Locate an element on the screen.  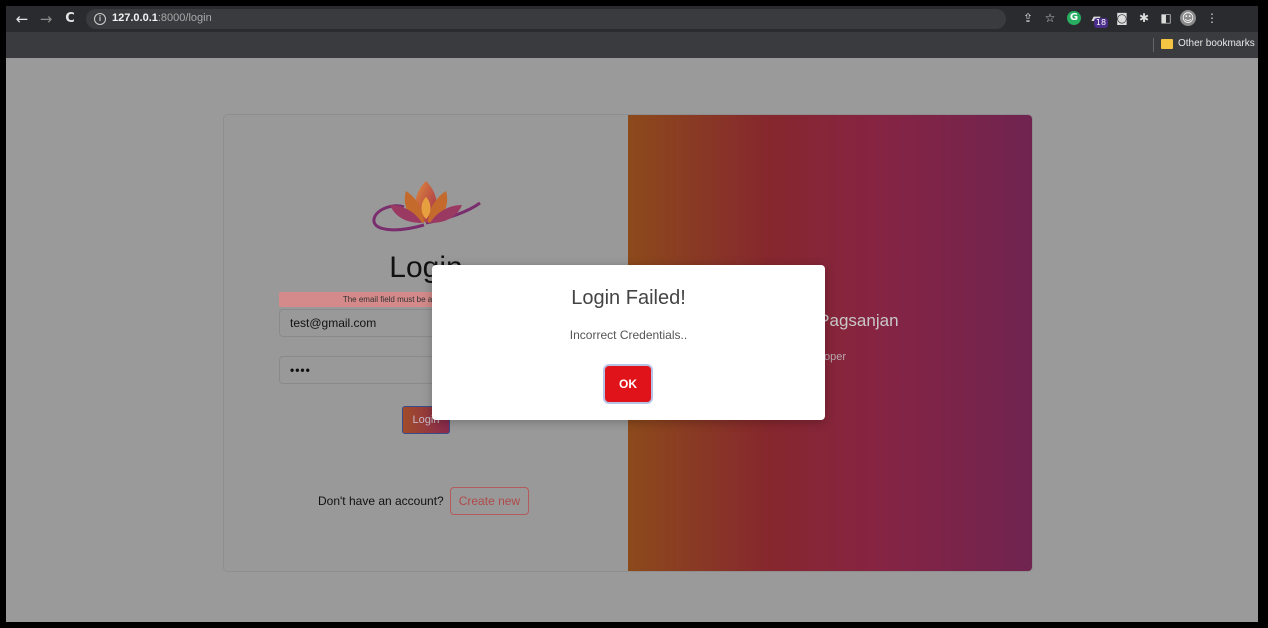
camera-icon: ◙ is located at coordinates (1122, 18).